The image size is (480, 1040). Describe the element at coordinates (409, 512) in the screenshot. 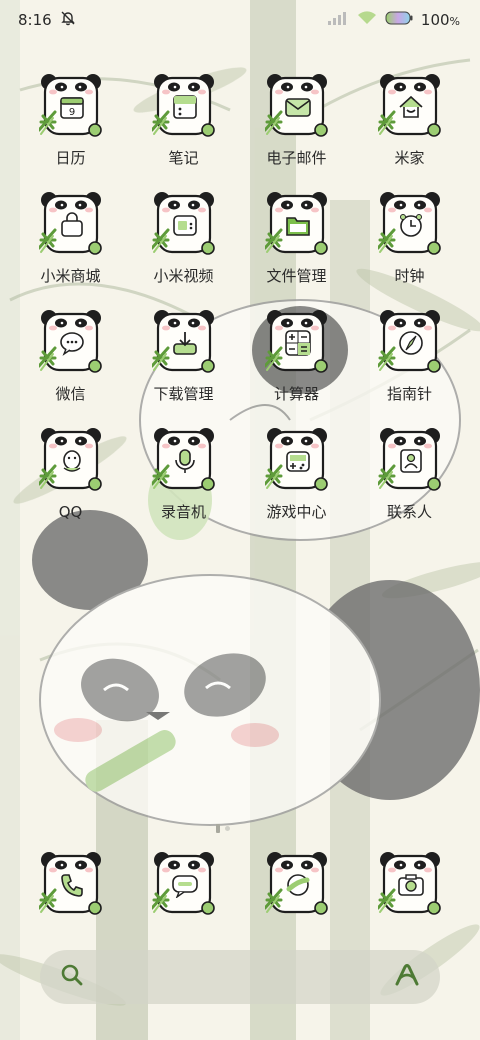

I see `app-label: 联系人` at that location.